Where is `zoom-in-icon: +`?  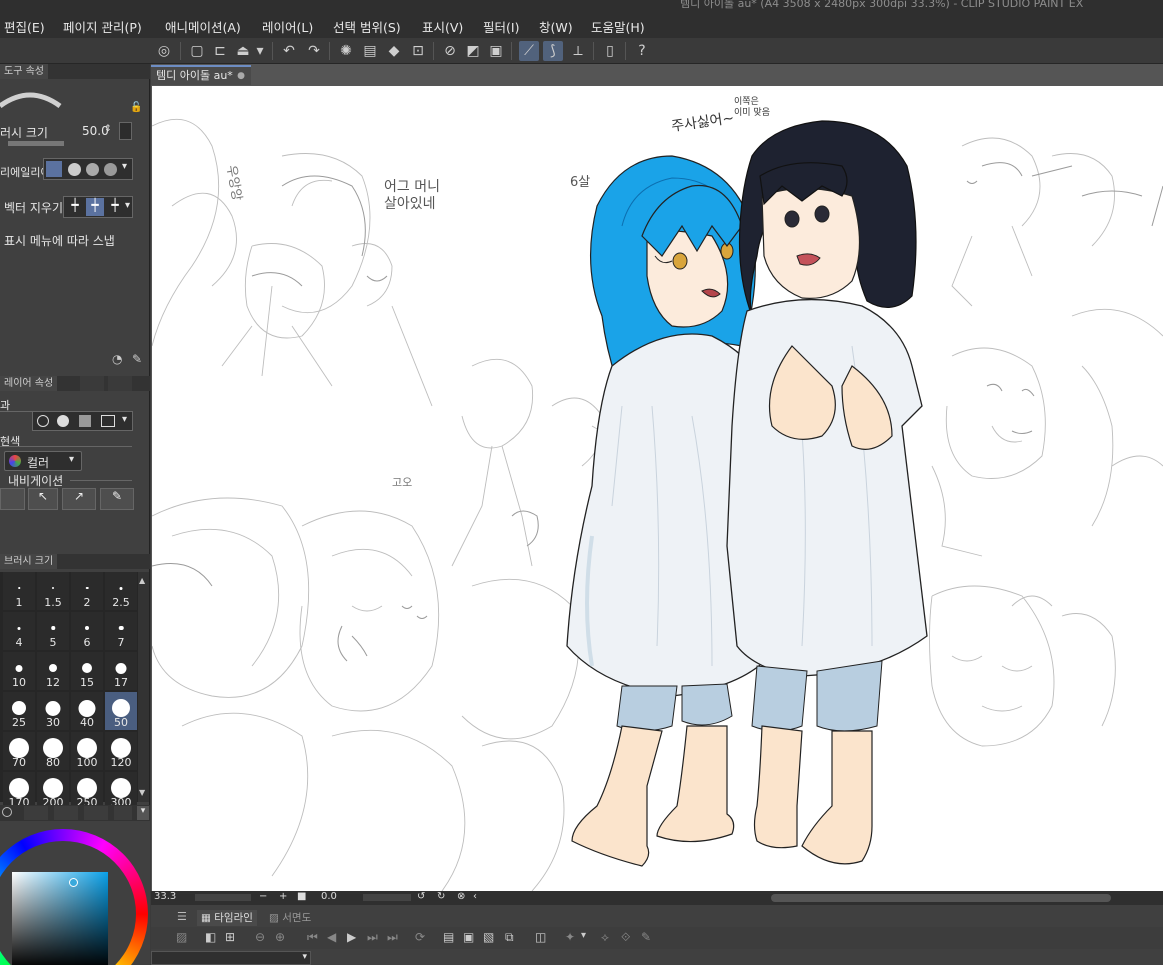
zoom-in-icon: + is located at coordinates (283, 896).